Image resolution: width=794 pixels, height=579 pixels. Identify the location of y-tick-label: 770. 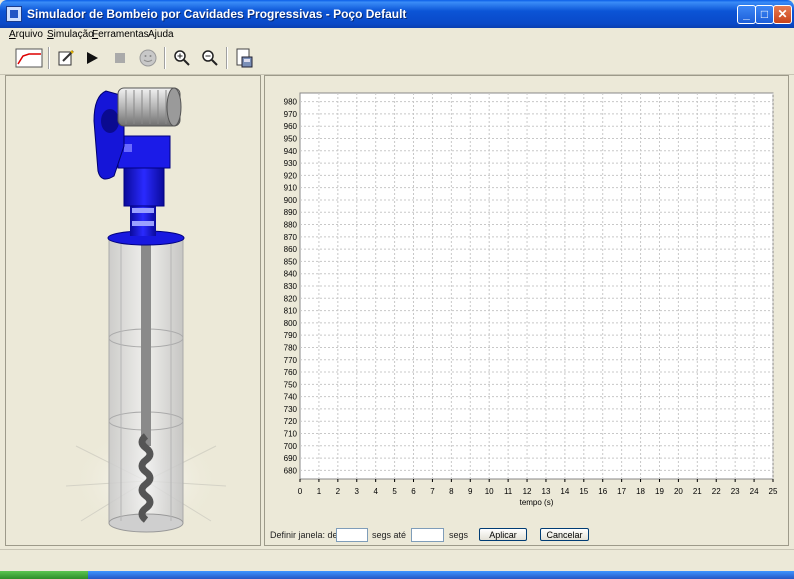
(291, 360).